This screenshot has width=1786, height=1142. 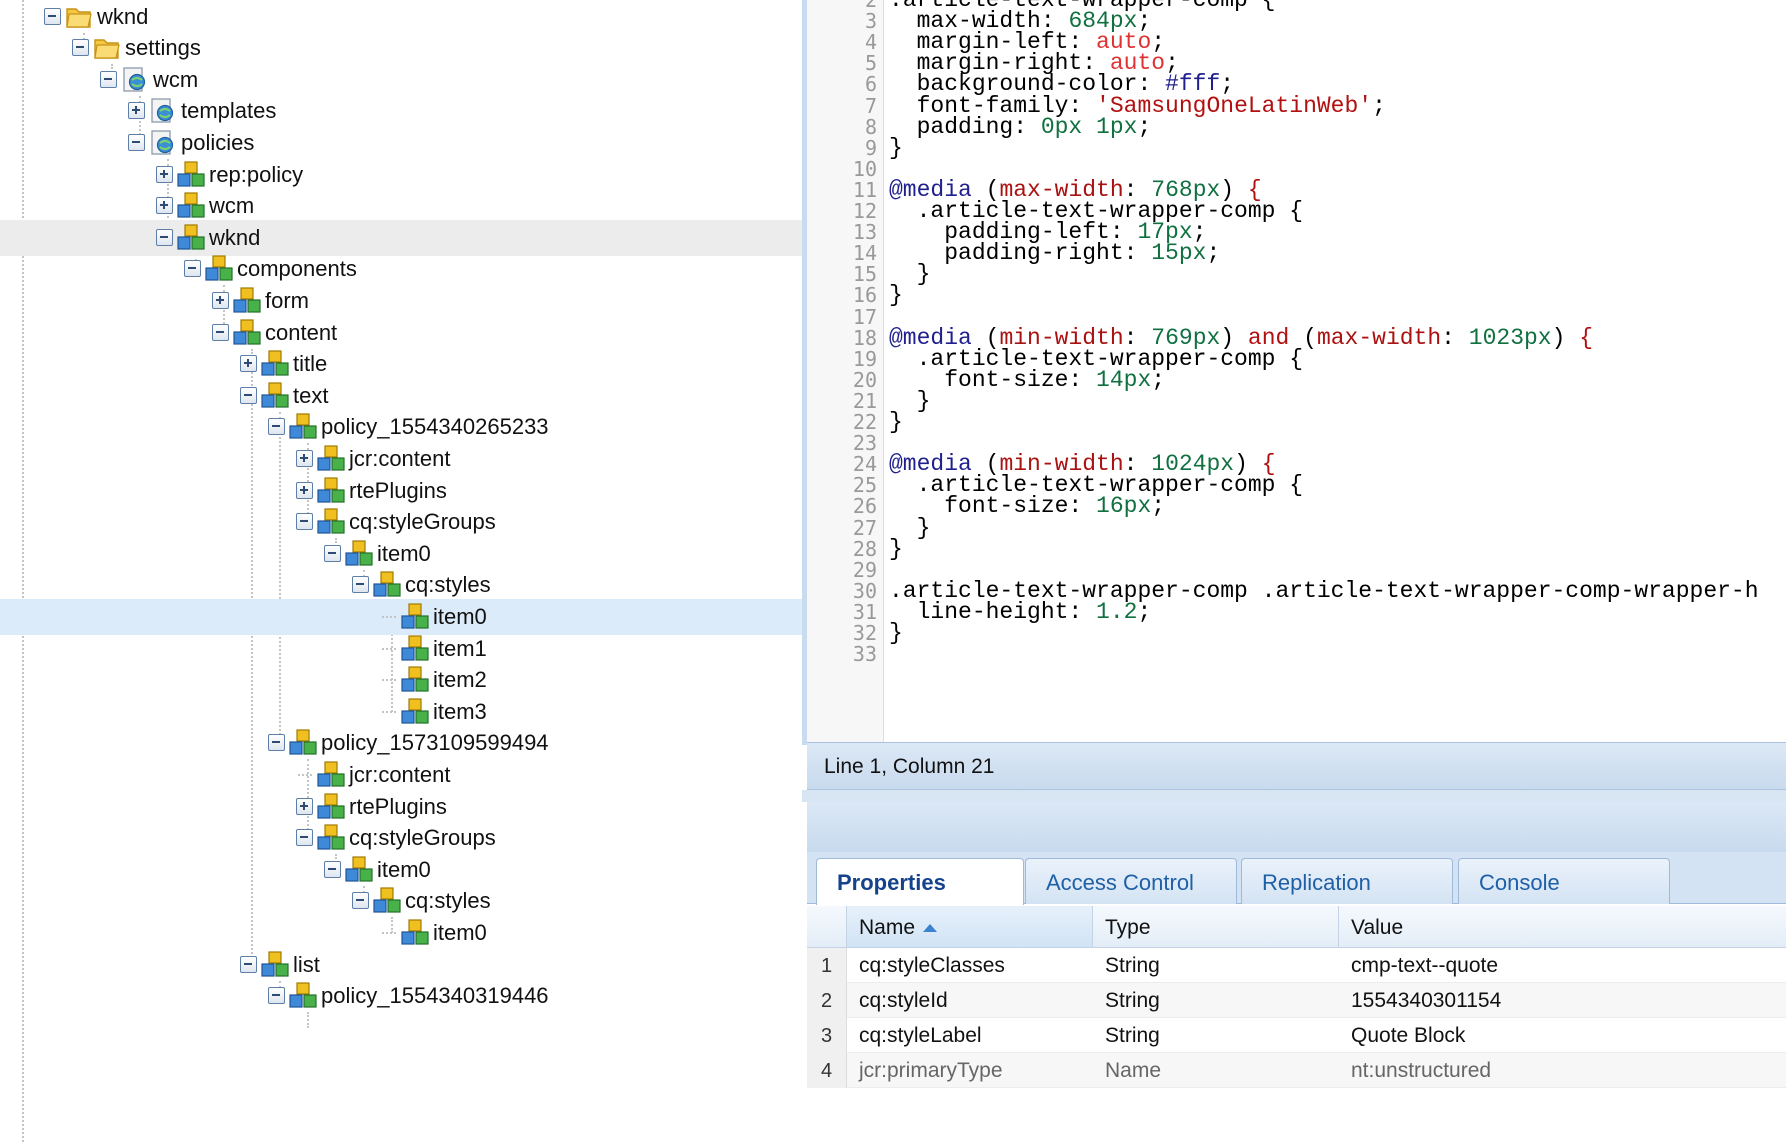 I want to click on tree-node: item3, so click(x=401, y=712).